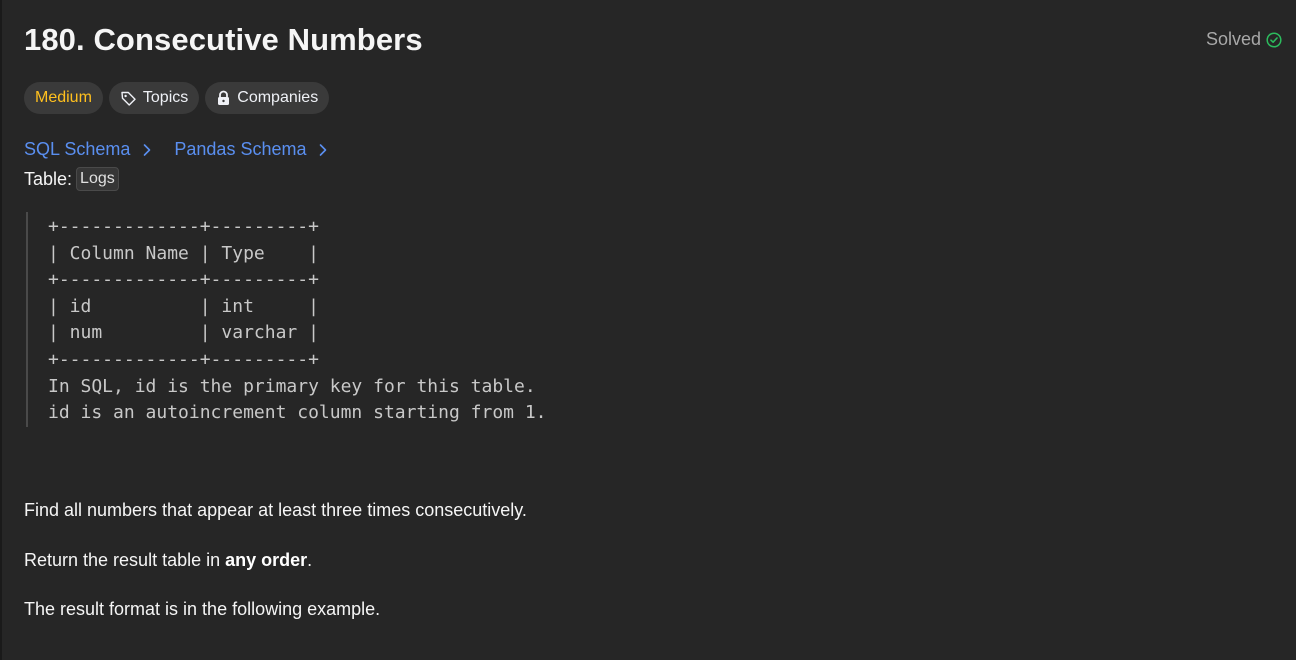 This screenshot has height=660, width=1296. I want to click on problem-title: 180. Consecutive Numbers, so click(223, 40).